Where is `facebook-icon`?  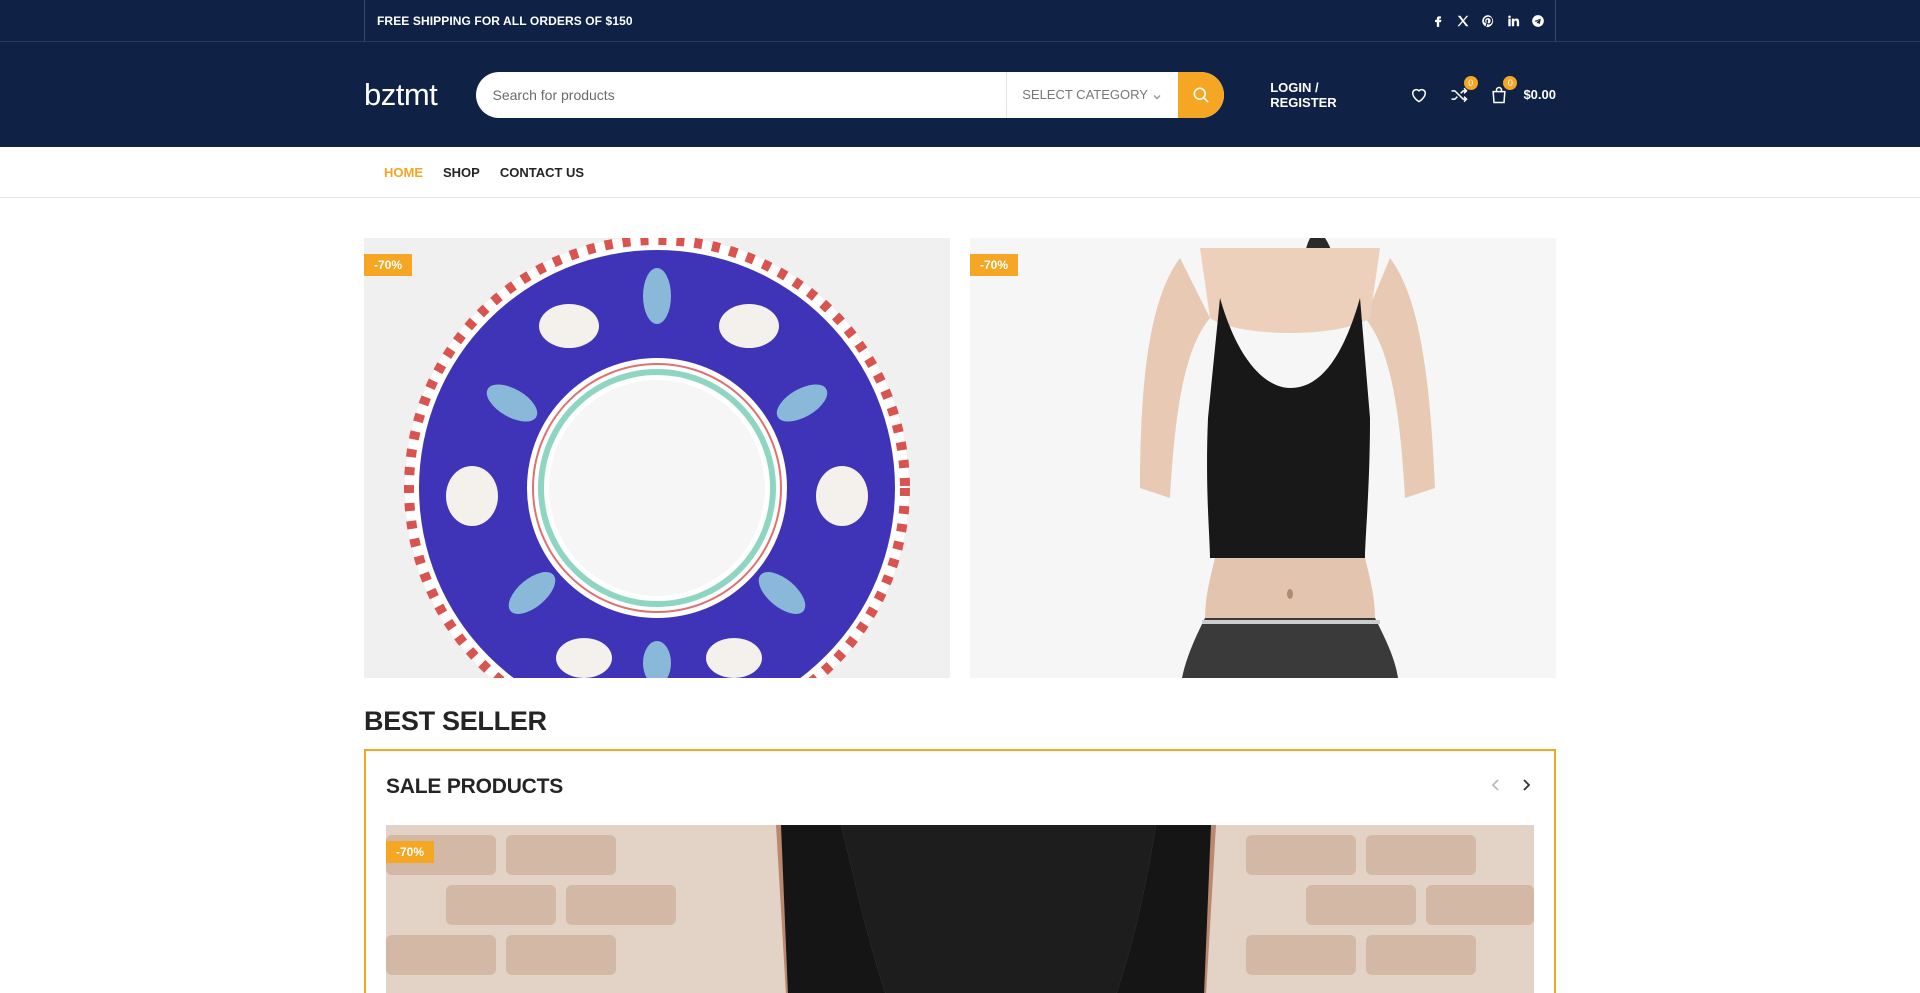
facebook-icon is located at coordinates (1437, 20).